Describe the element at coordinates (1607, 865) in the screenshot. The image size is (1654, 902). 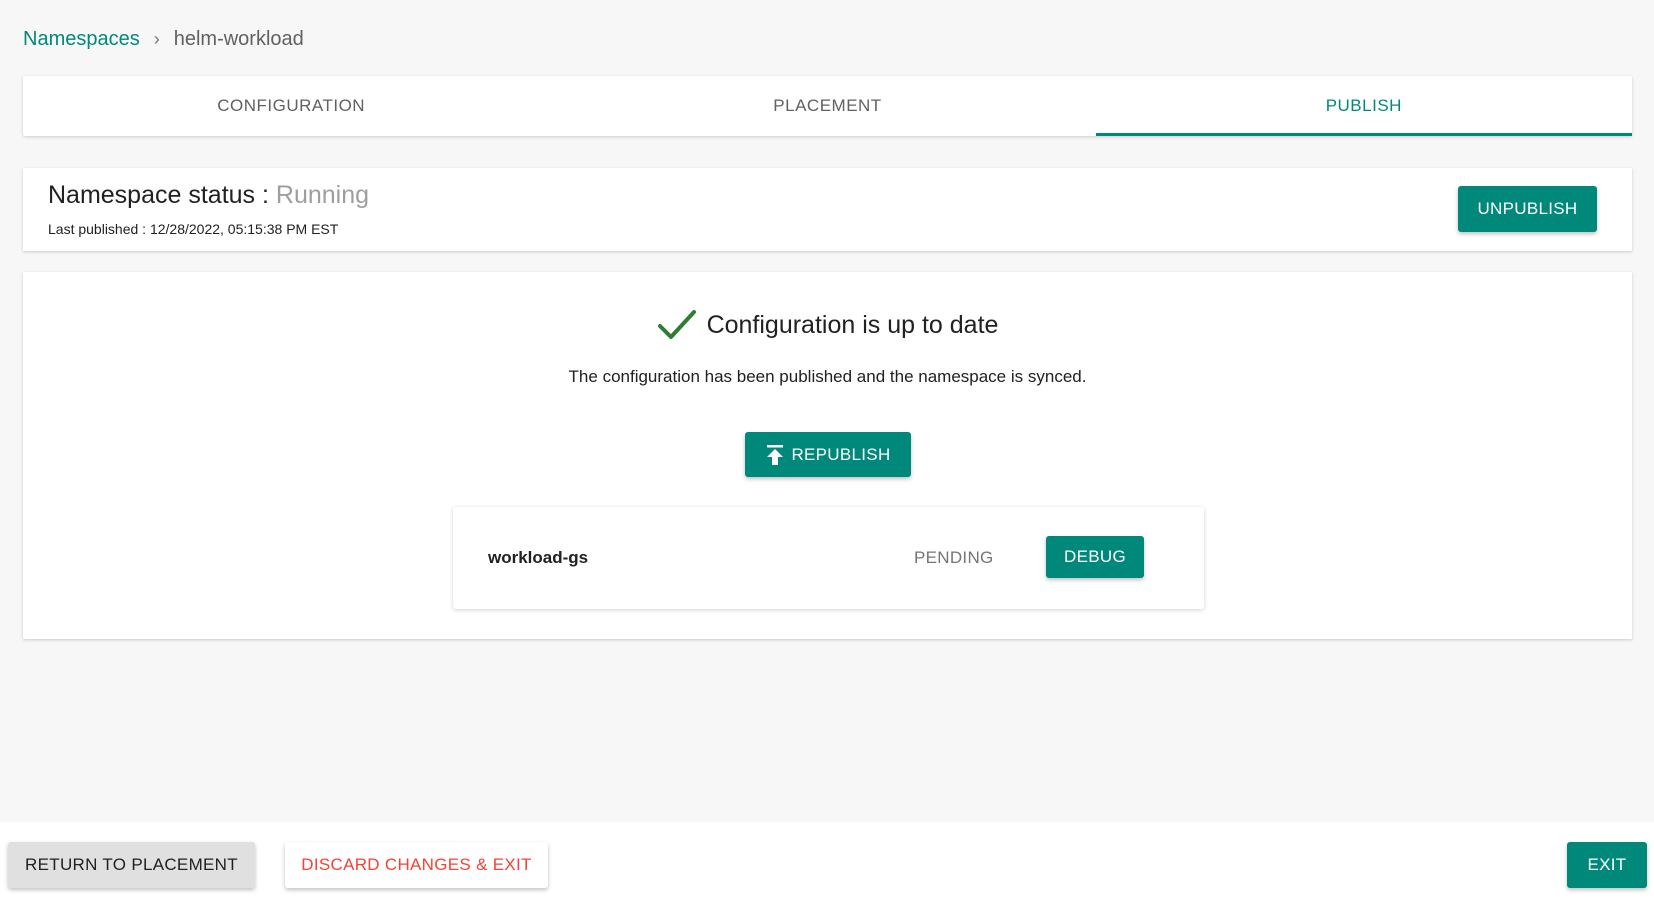
I see `exit-button: EXIT` at that location.